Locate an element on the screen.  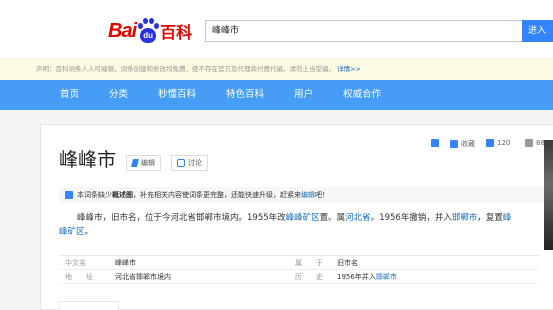
like-button: 120 is located at coordinates (498, 143).